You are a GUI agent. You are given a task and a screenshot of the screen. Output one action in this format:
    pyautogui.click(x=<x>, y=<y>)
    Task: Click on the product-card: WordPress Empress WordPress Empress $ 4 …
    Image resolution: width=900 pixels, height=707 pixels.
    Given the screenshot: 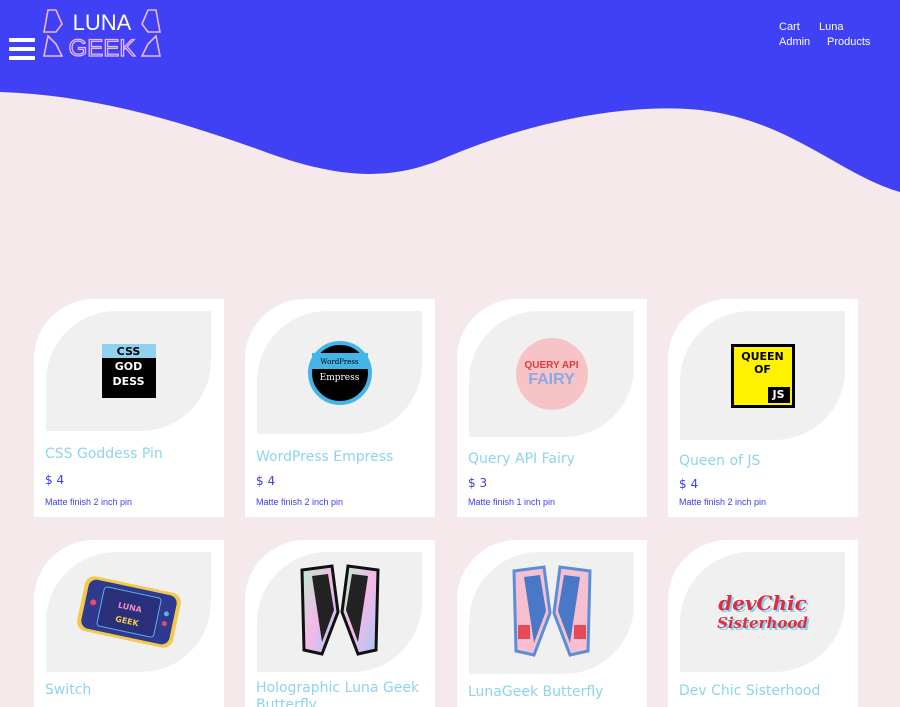 What is the action you would take?
    pyautogui.click(x=340, y=408)
    